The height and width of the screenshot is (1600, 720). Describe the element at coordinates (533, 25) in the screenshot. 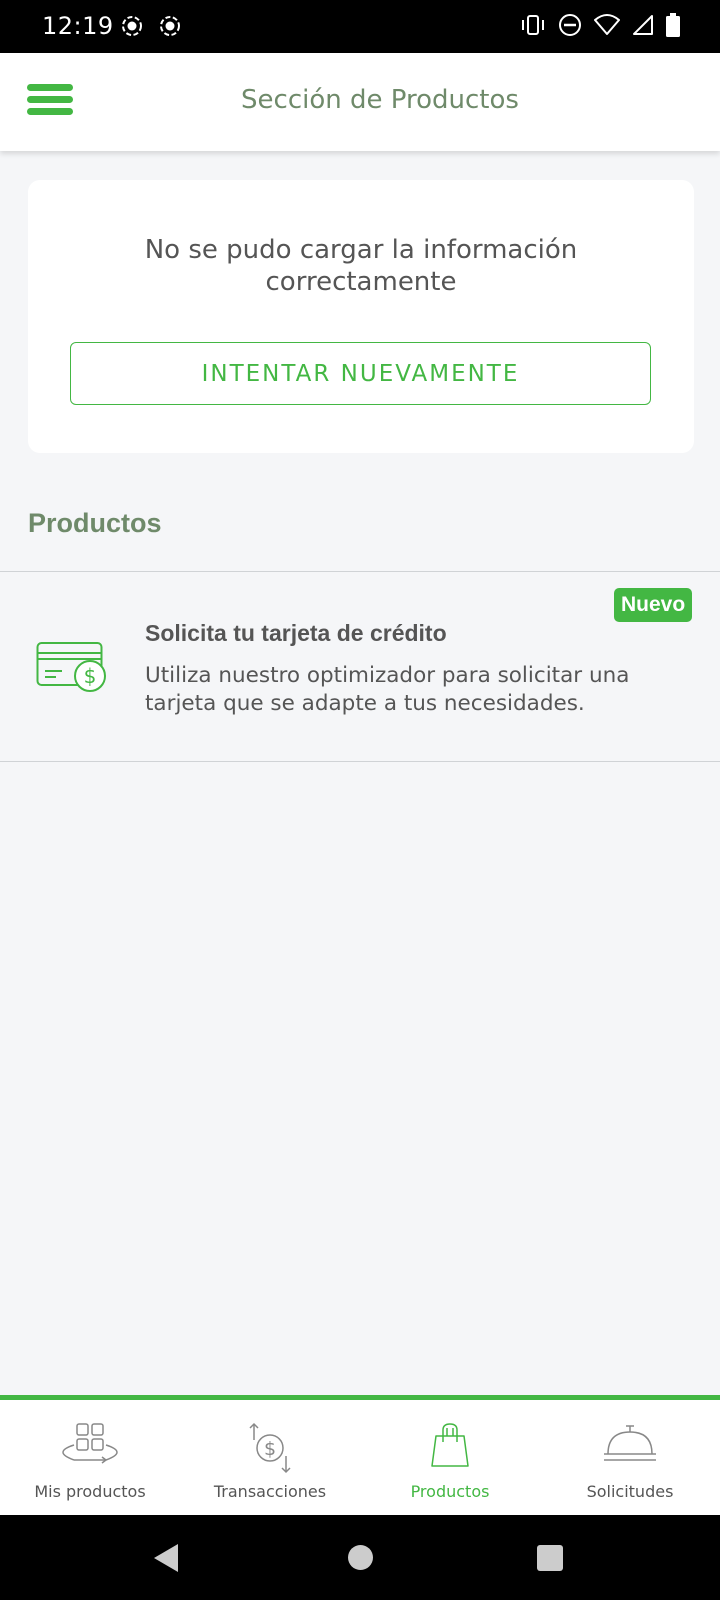

I see `vibrate-icon` at that location.